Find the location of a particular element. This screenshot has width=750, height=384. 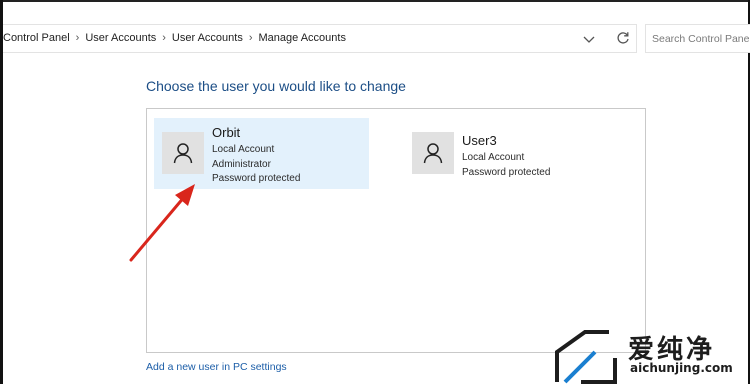

add-new-user-link: Add a new user in PC settings is located at coordinates (216, 367).